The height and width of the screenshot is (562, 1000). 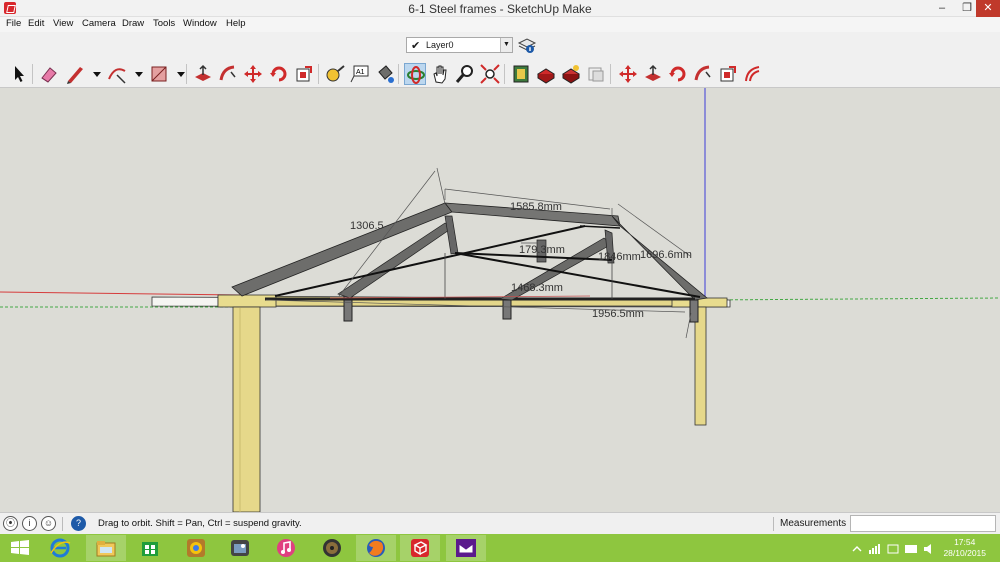 I want to click on menu-edit: Edit, so click(x=36, y=23).